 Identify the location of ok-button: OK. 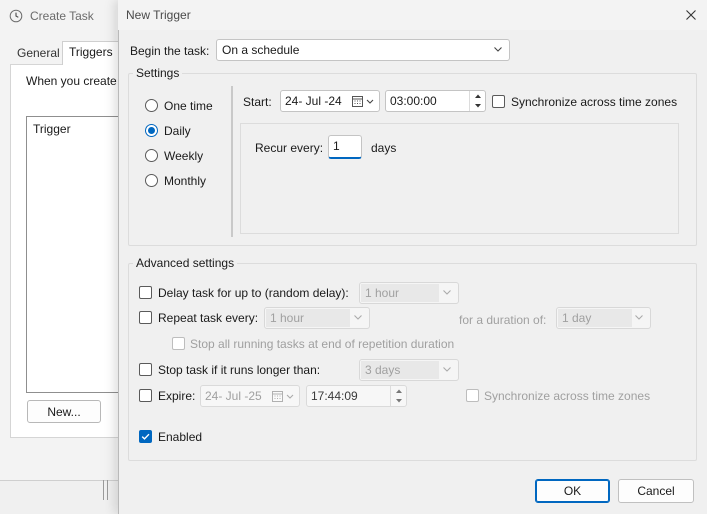
(572, 491).